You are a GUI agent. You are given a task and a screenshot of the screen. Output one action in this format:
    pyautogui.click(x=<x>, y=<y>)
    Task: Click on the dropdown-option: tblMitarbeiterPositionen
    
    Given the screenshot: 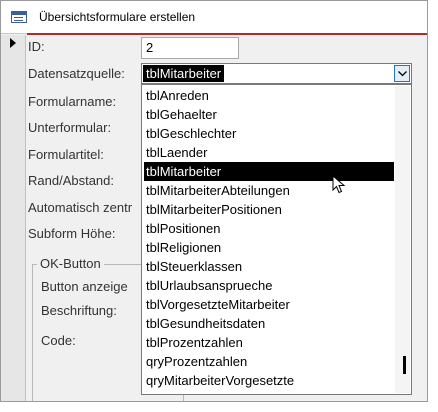 What is the action you would take?
    pyautogui.click(x=269, y=209)
    